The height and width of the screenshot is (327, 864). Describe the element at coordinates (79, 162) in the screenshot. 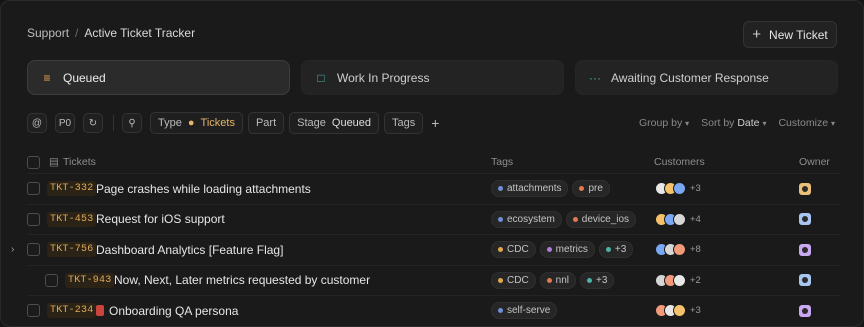

I see `column-tickets: Tickets` at that location.